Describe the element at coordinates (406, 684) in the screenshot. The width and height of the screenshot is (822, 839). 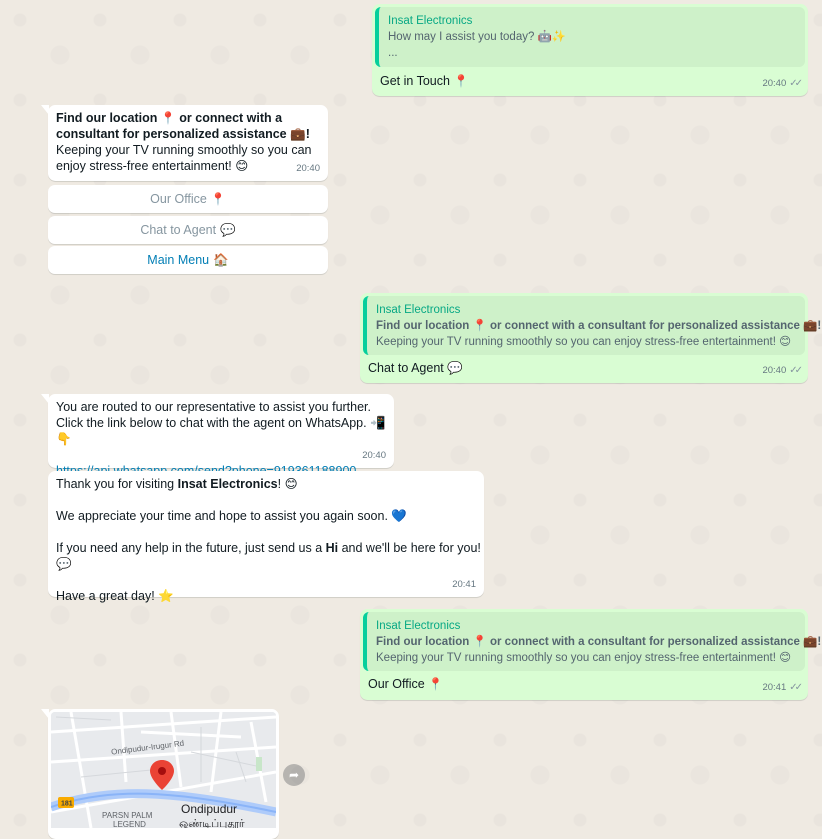
I see `message-text: Our Office 📍` at that location.